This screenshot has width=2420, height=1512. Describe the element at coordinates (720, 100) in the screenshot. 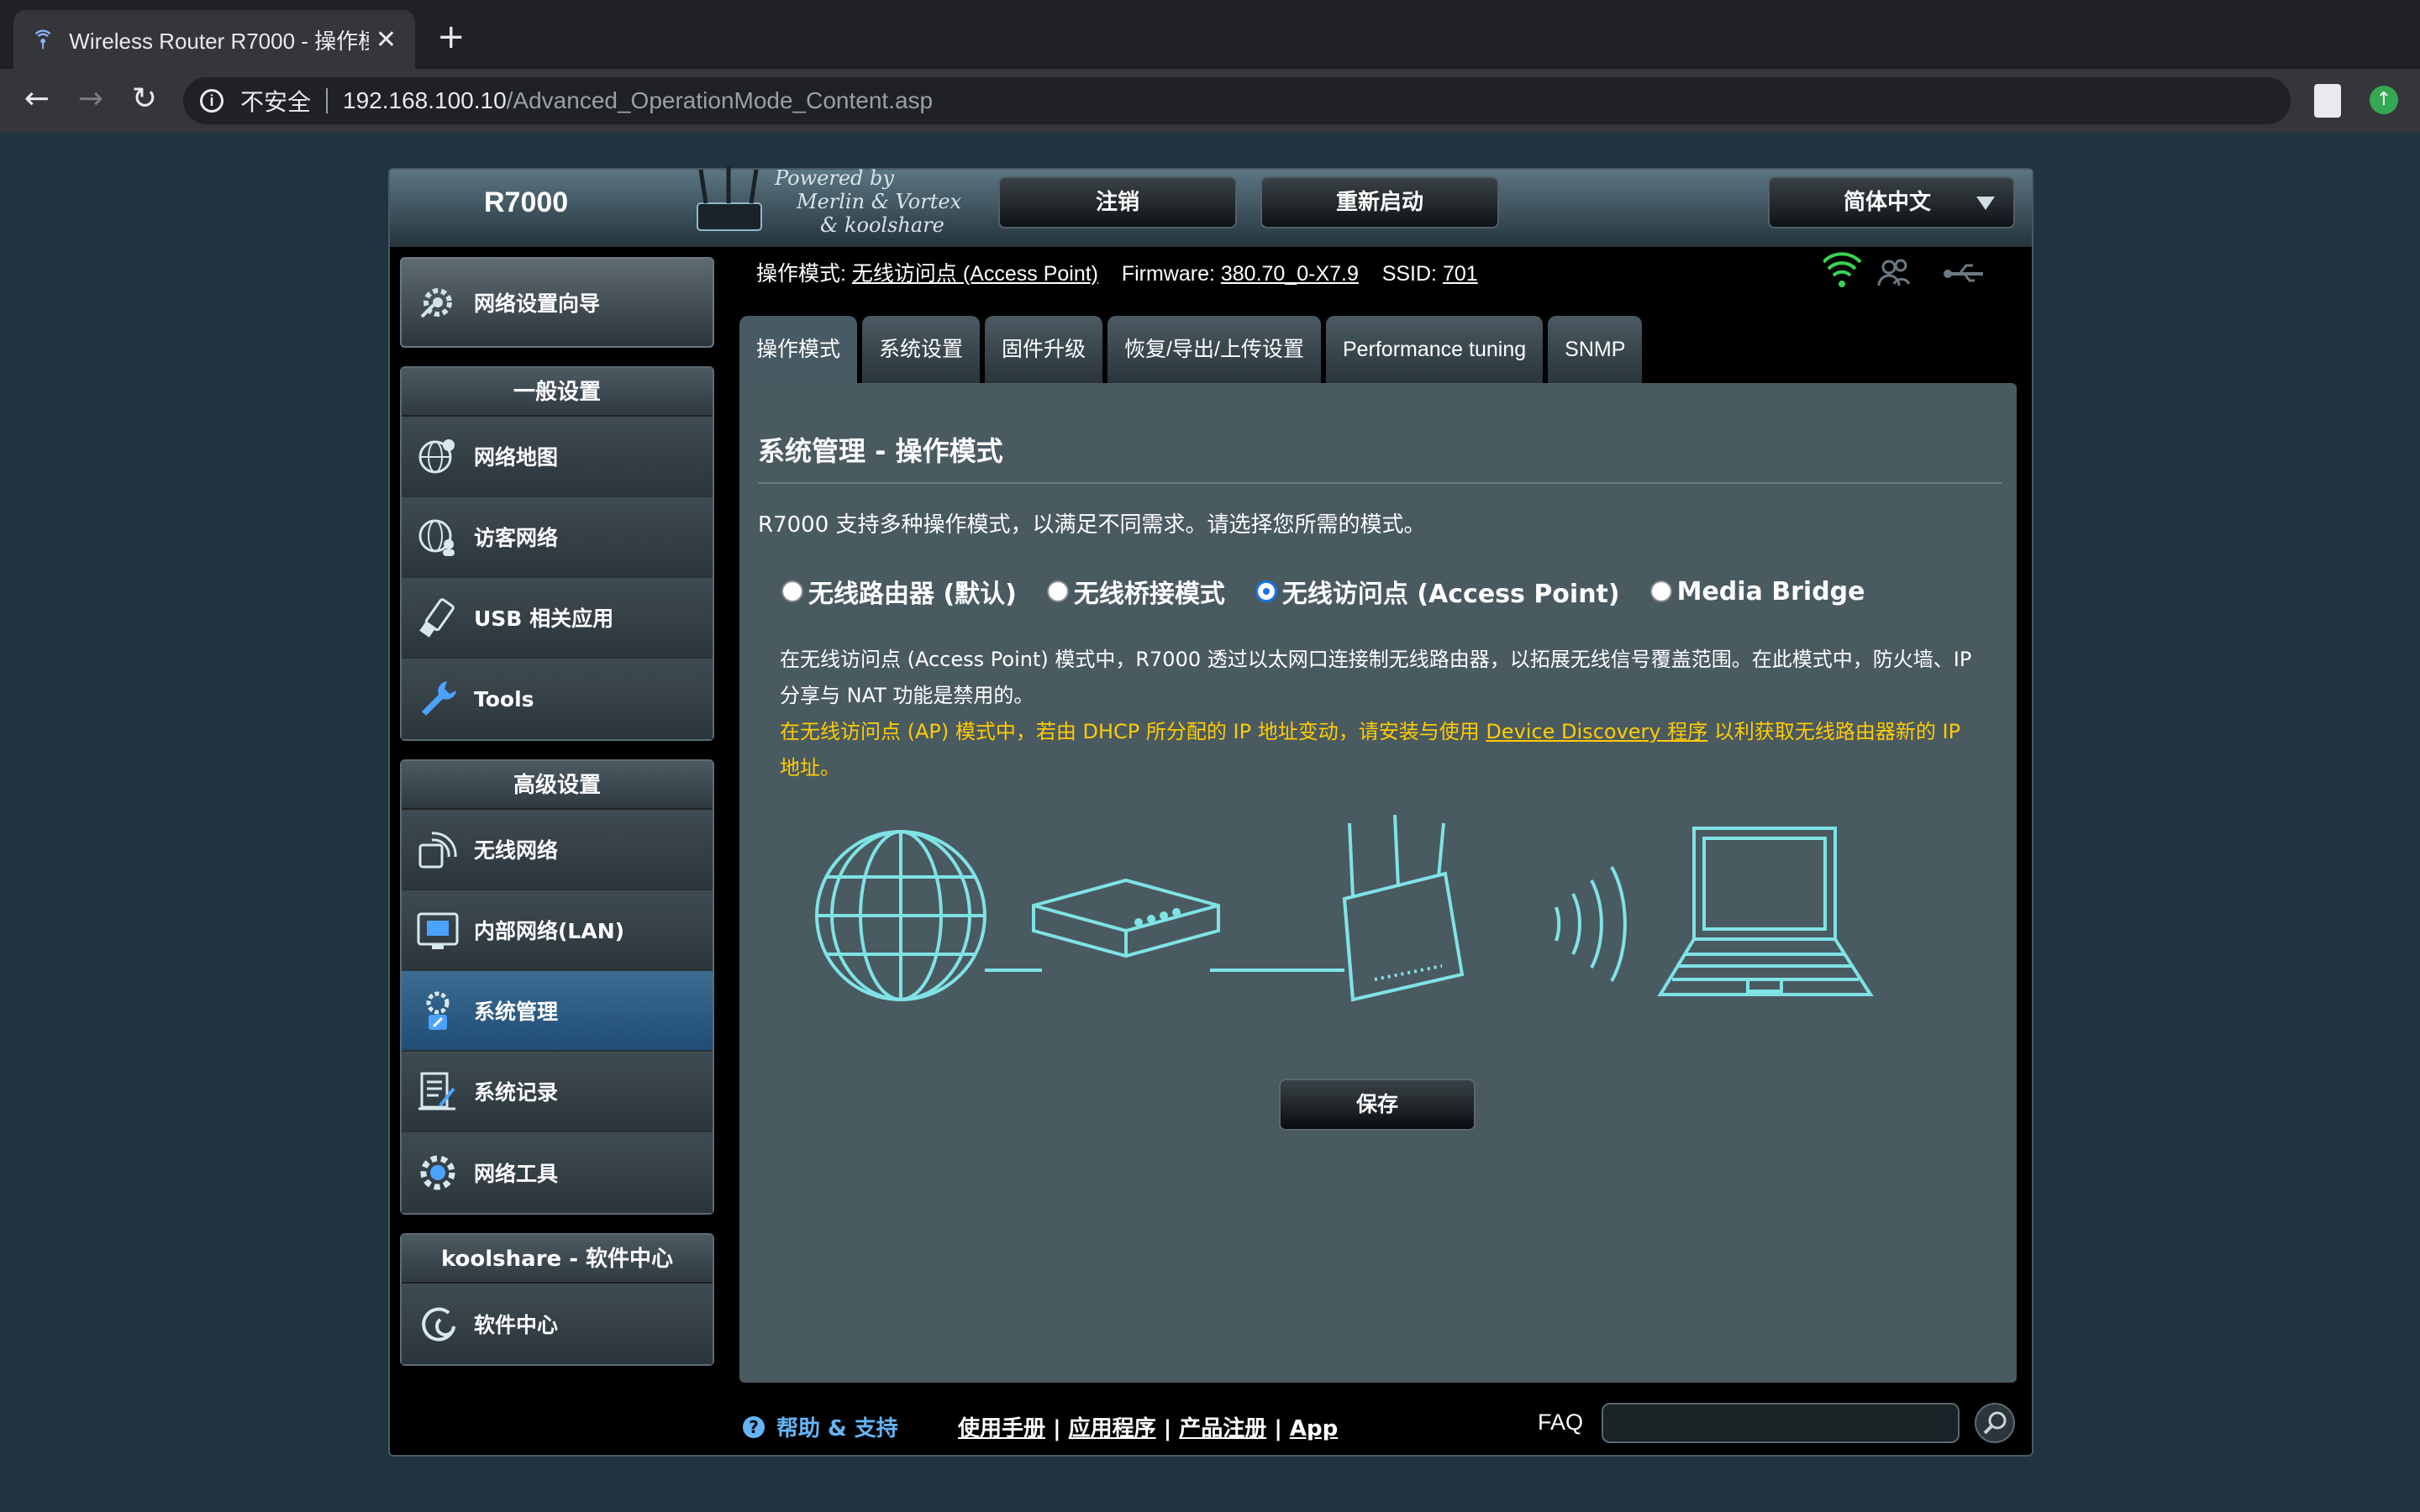

I see `url-path: /Advanced_OperationMode_Content.asp` at that location.